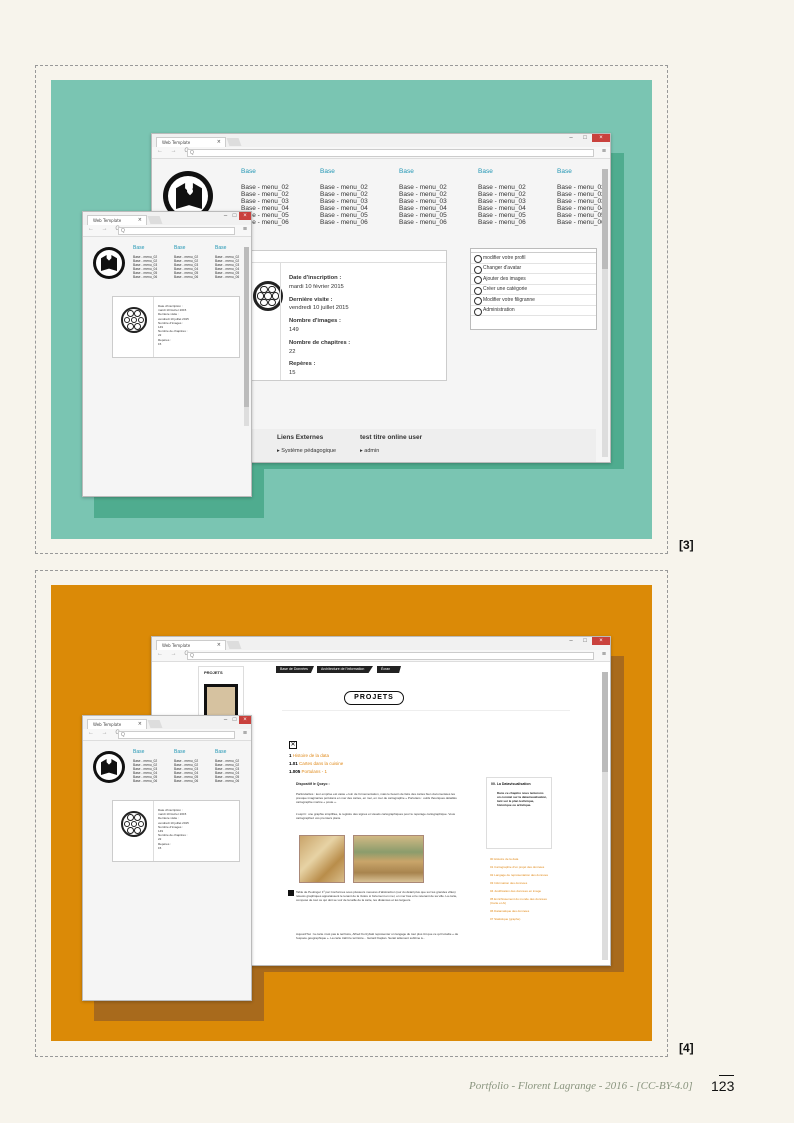  What do you see at coordinates (520, 867) in the screenshot?
I see `aside-link: 01 Cartographie d'un projet des données` at bounding box center [520, 867].